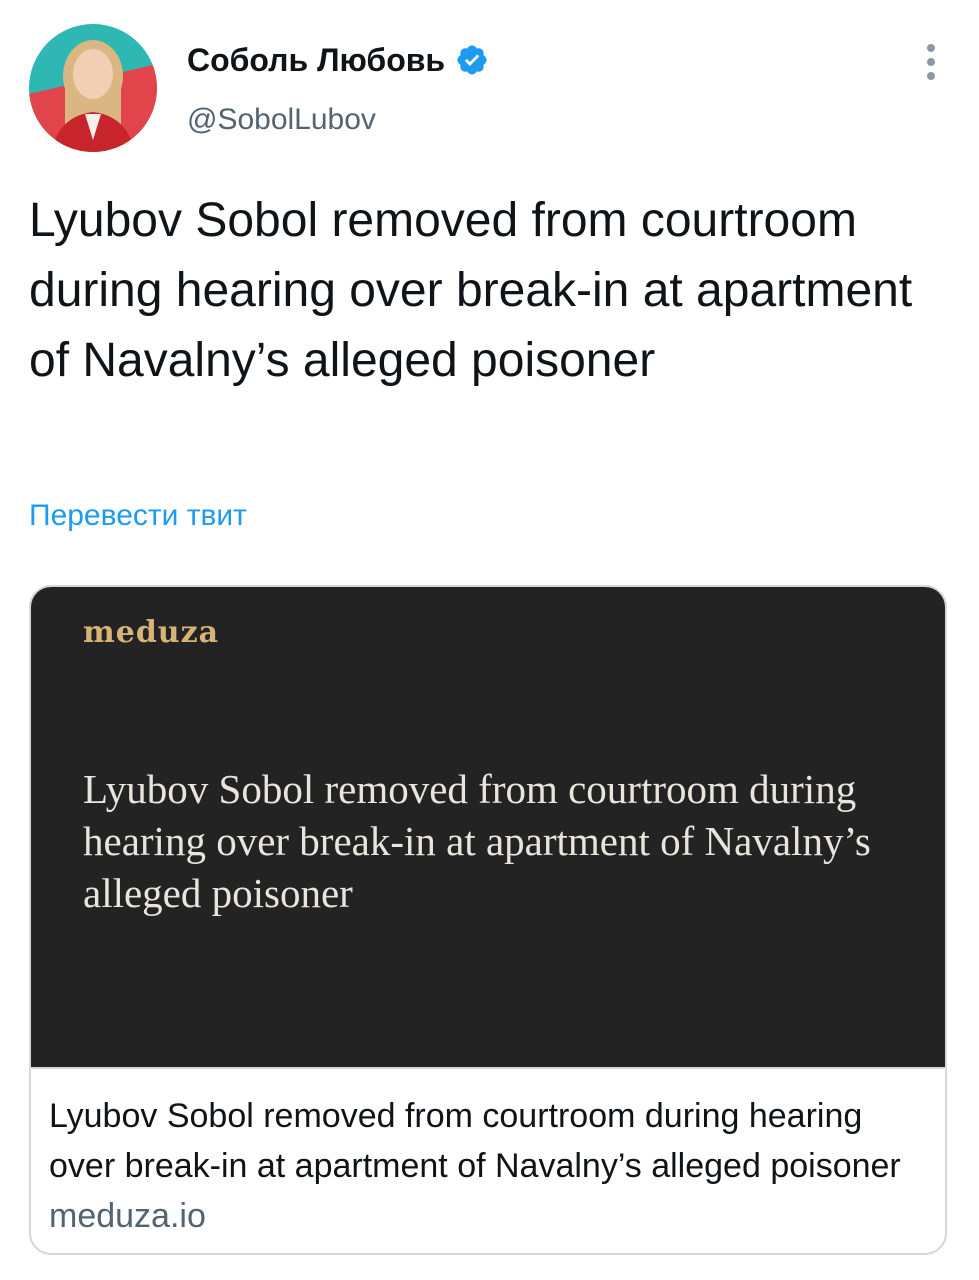 The image size is (979, 1280). I want to click on card-domain: meduza.io, so click(127, 1216).